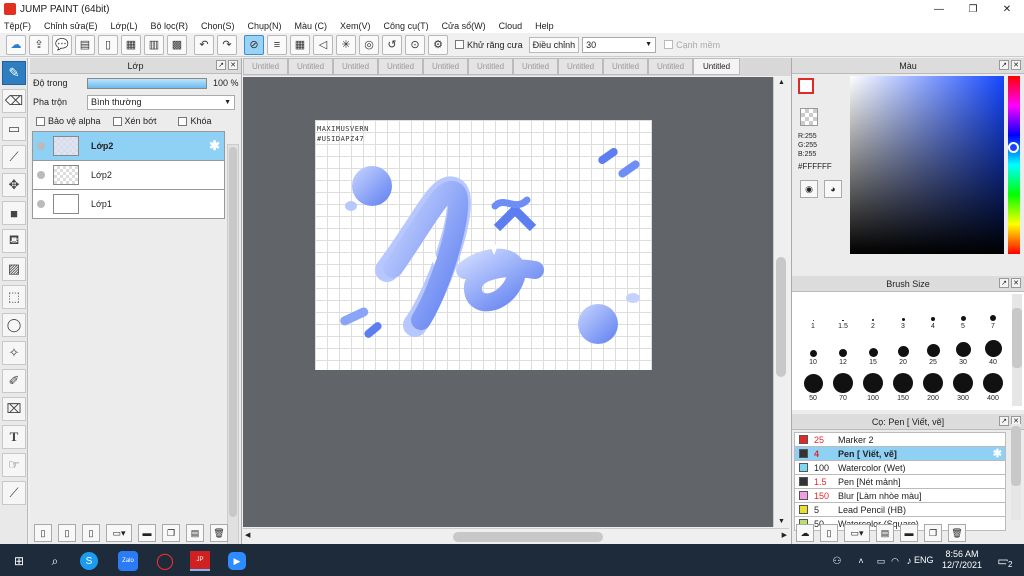  I want to click on menu-help: Help, so click(544, 26).